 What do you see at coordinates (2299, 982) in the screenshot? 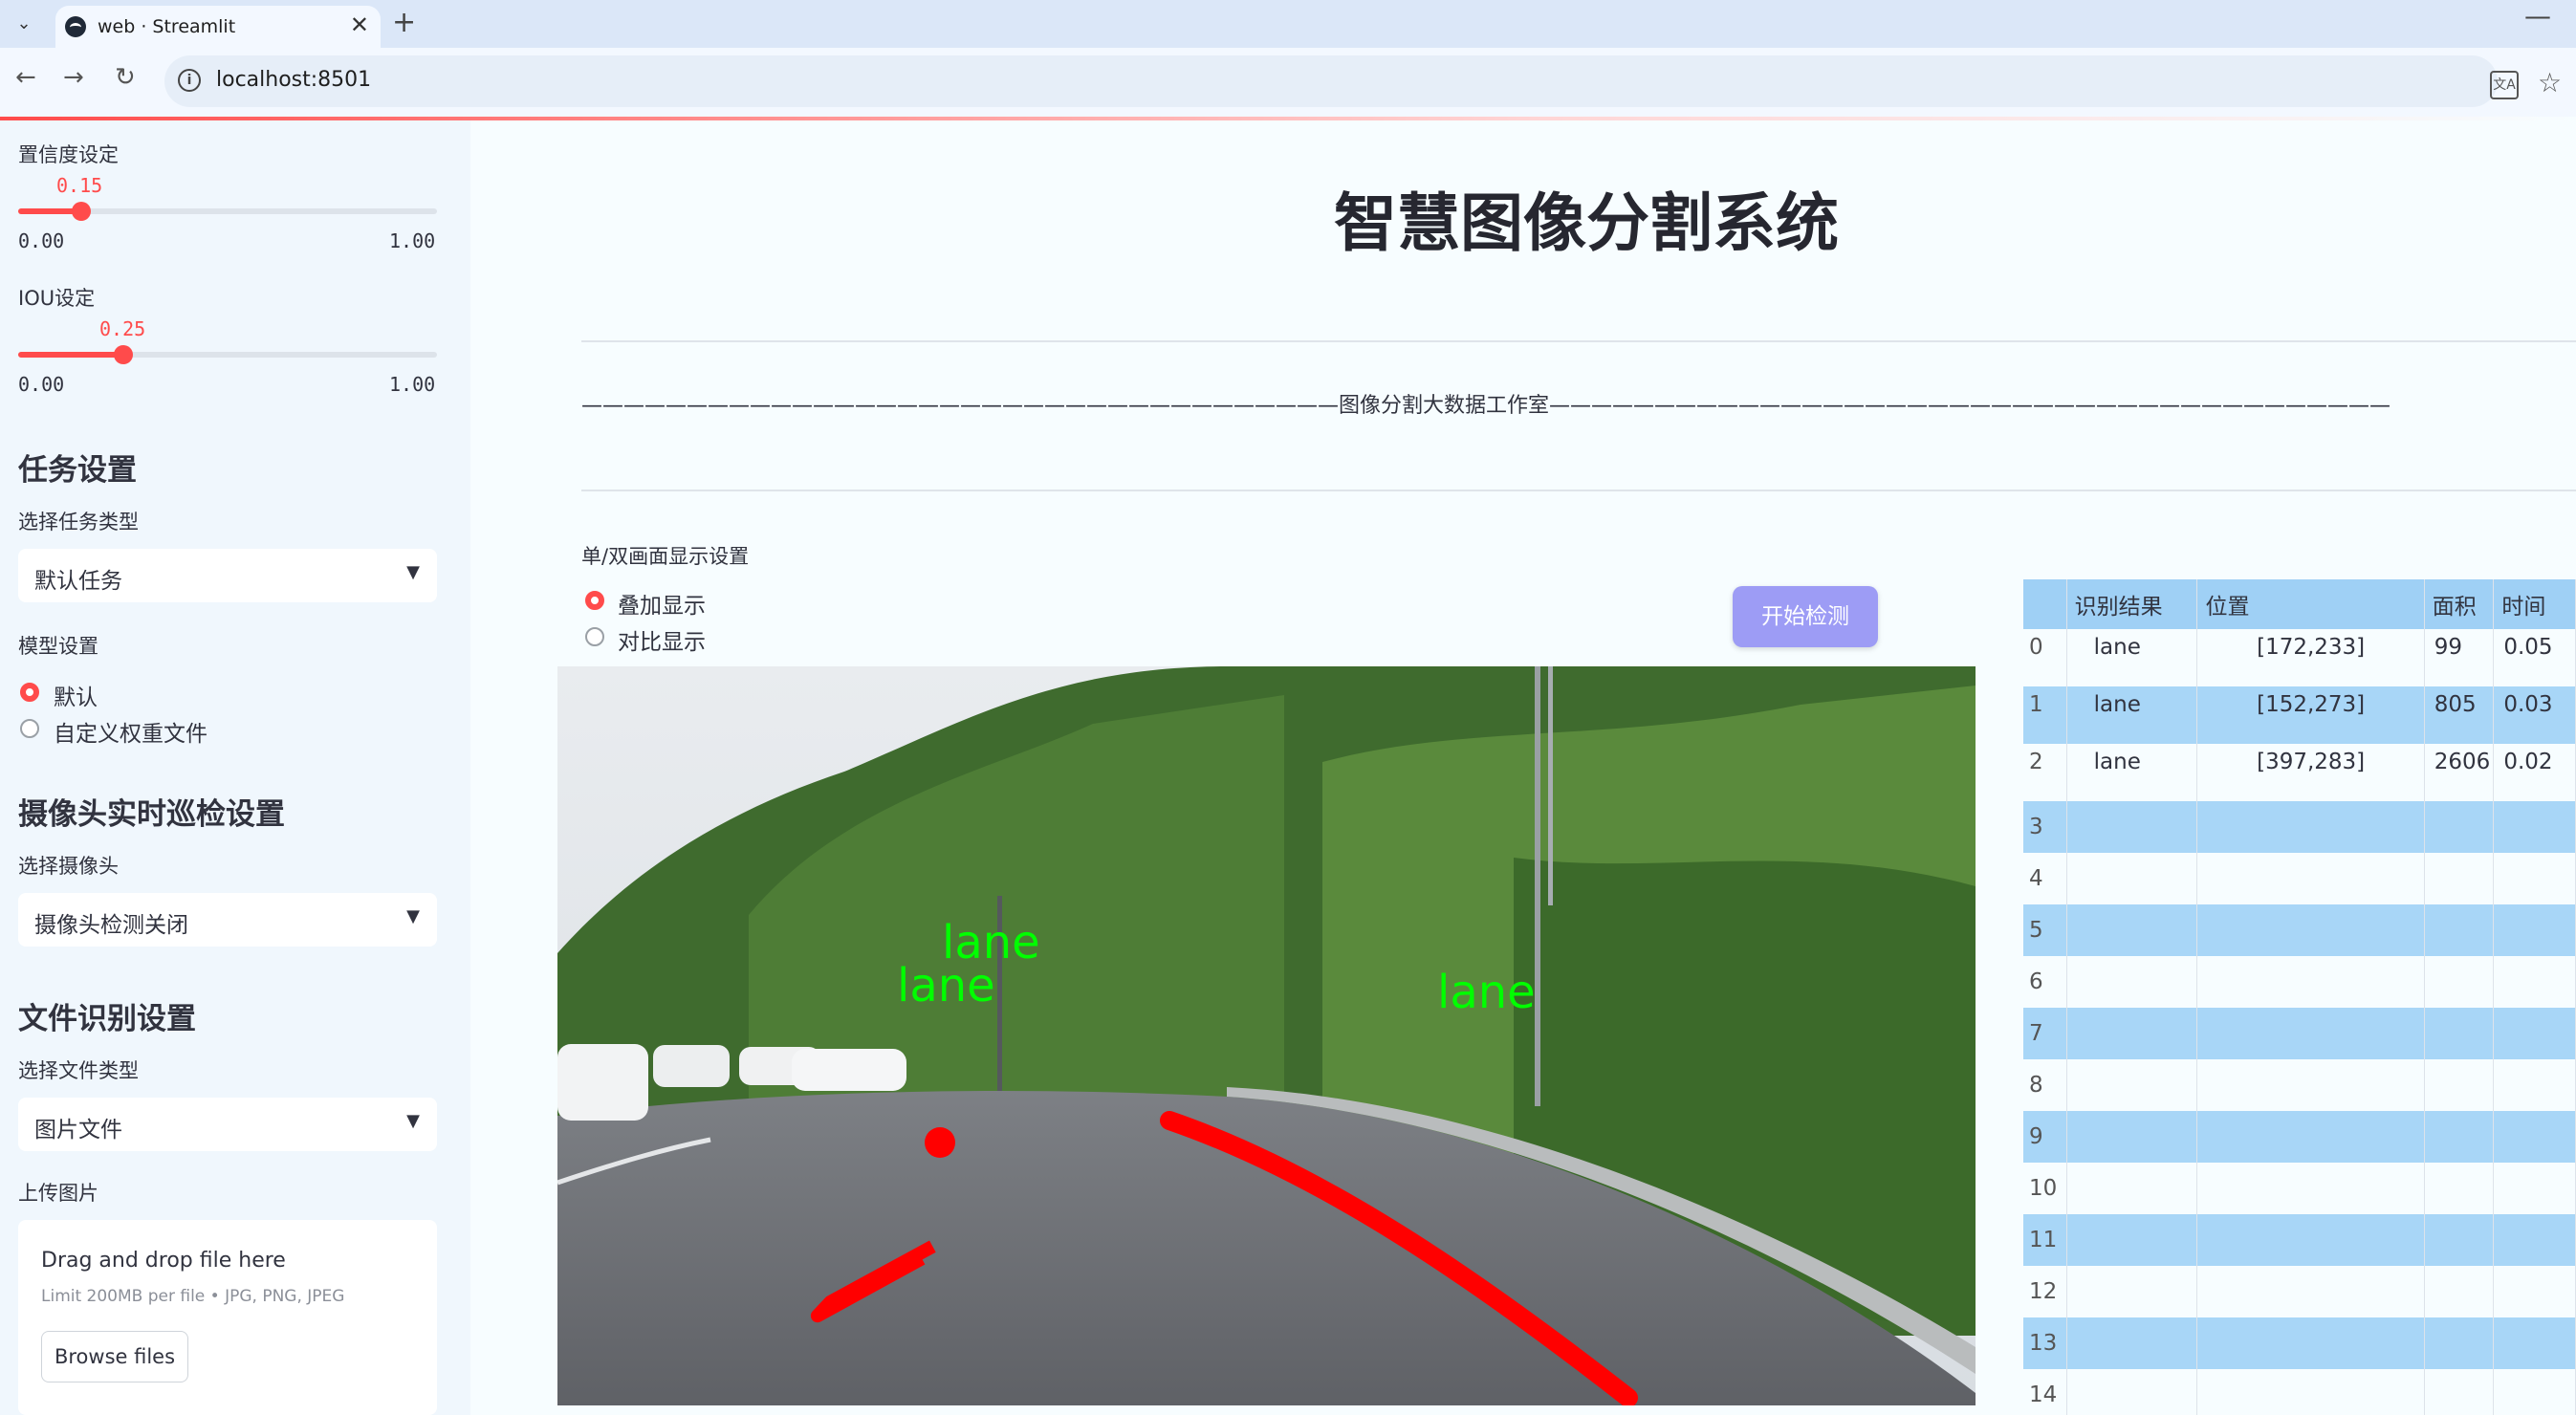
I see `table-row: 6` at bounding box center [2299, 982].